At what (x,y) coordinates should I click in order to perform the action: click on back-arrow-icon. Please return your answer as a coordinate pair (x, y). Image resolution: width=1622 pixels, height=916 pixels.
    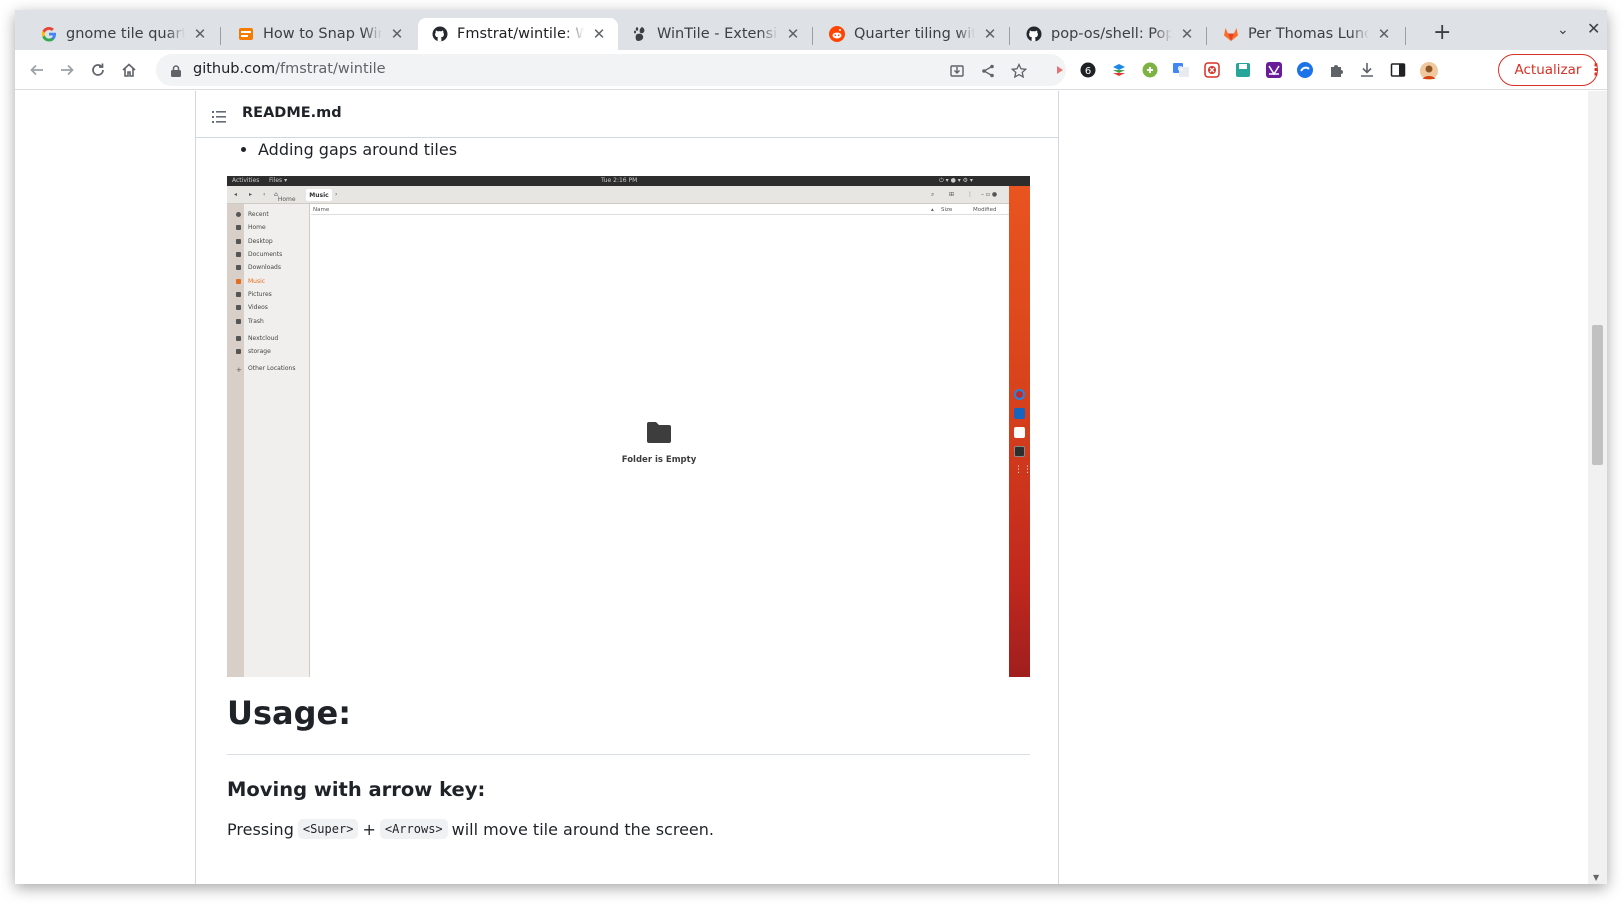
    Looking at the image, I should click on (37, 70).